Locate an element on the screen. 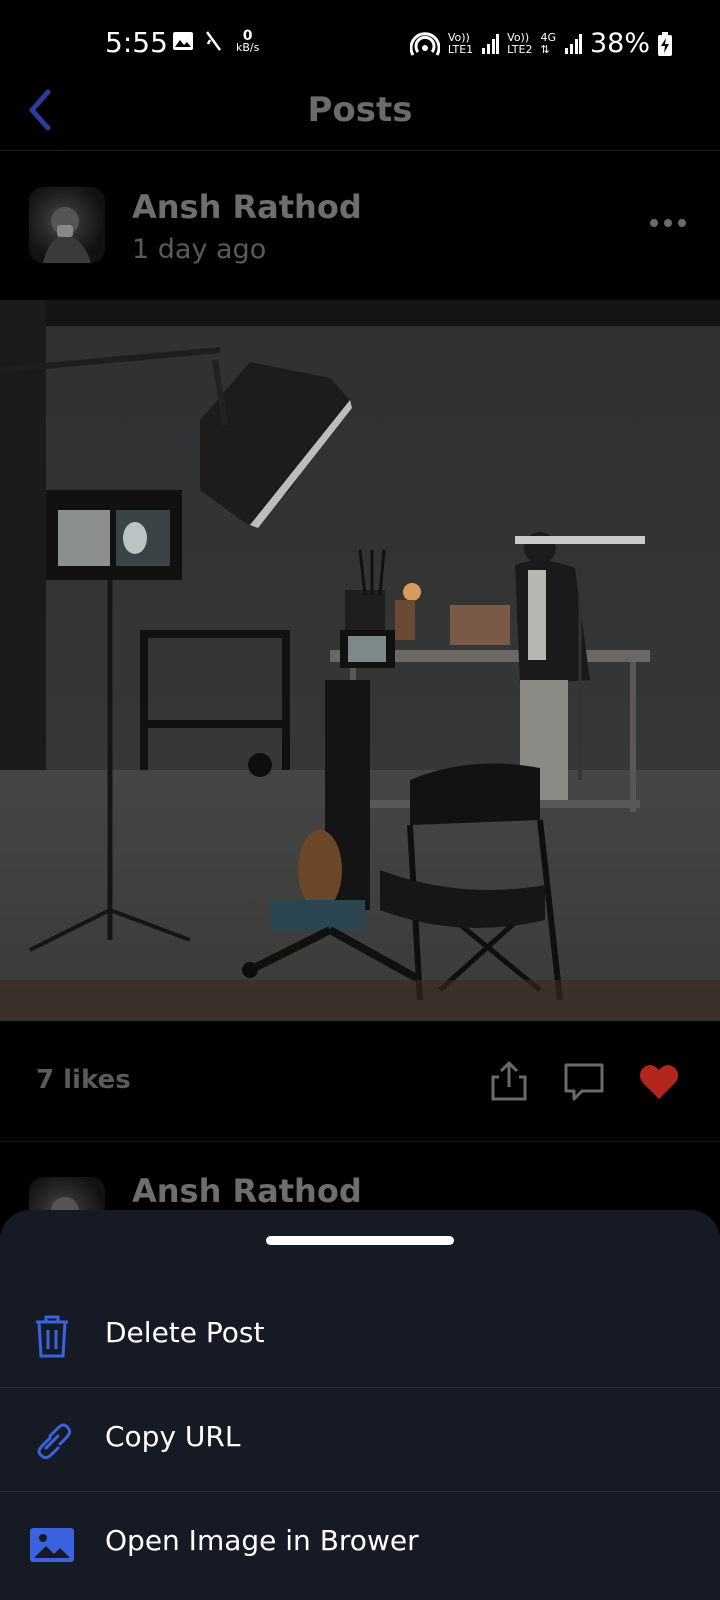  likes-count: 7 likes is located at coordinates (83, 1080).